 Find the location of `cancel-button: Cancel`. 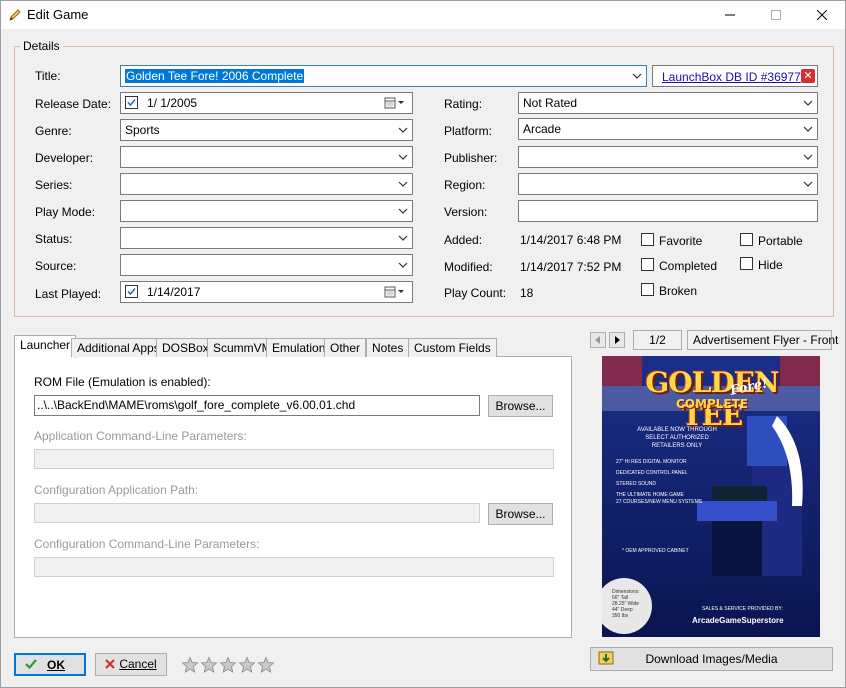

cancel-button: Cancel is located at coordinates (131, 664).